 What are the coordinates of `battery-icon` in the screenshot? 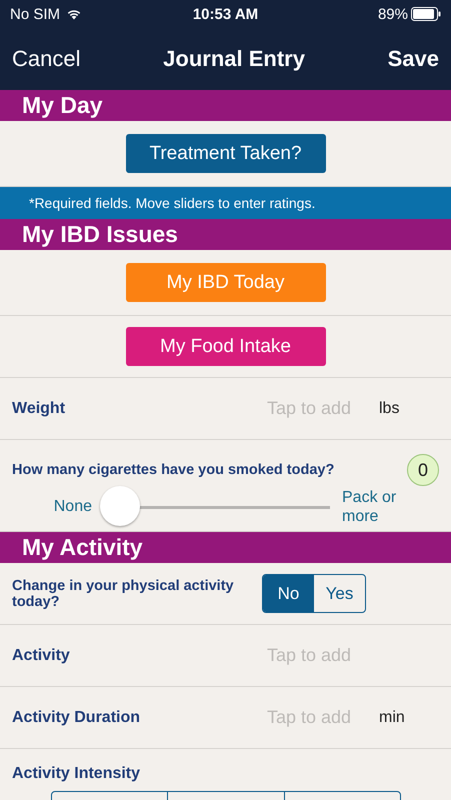 It's located at (426, 14).